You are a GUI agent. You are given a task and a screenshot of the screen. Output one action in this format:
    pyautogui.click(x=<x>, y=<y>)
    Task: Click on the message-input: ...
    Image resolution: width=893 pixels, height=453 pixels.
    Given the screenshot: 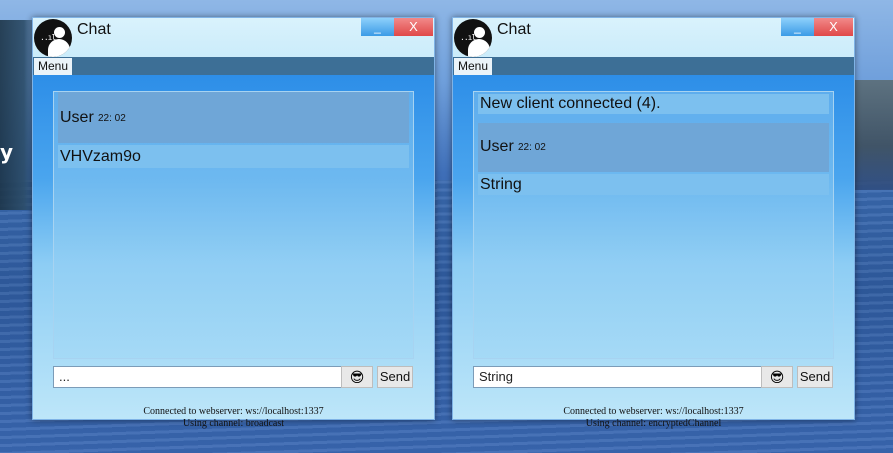 What is the action you would take?
    pyautogui.click(x=198, y=377)
    